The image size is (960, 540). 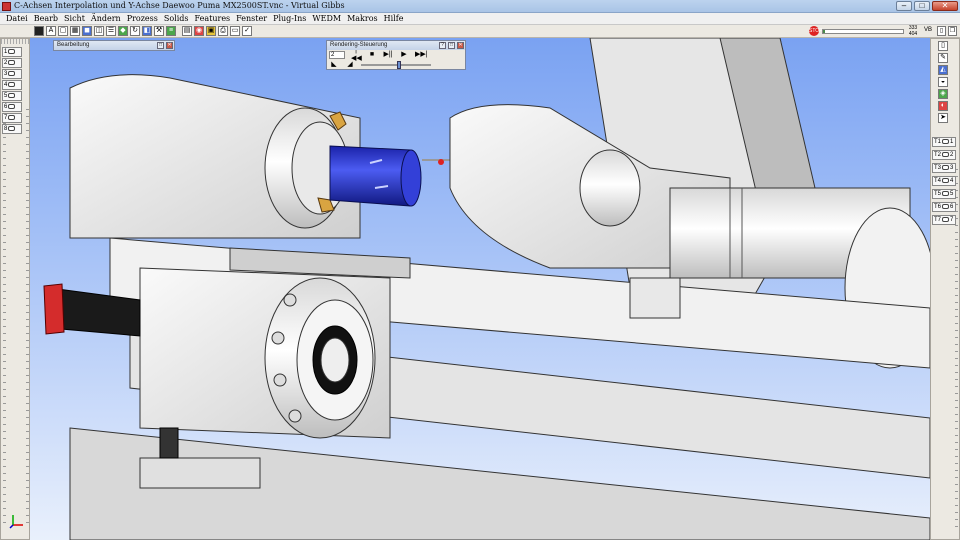 What do you see at coordinates (359, 45) in the screenshot?
I see `rendering-control-title-text: Rendering-Steuerung` at bounding box center [359, 45].